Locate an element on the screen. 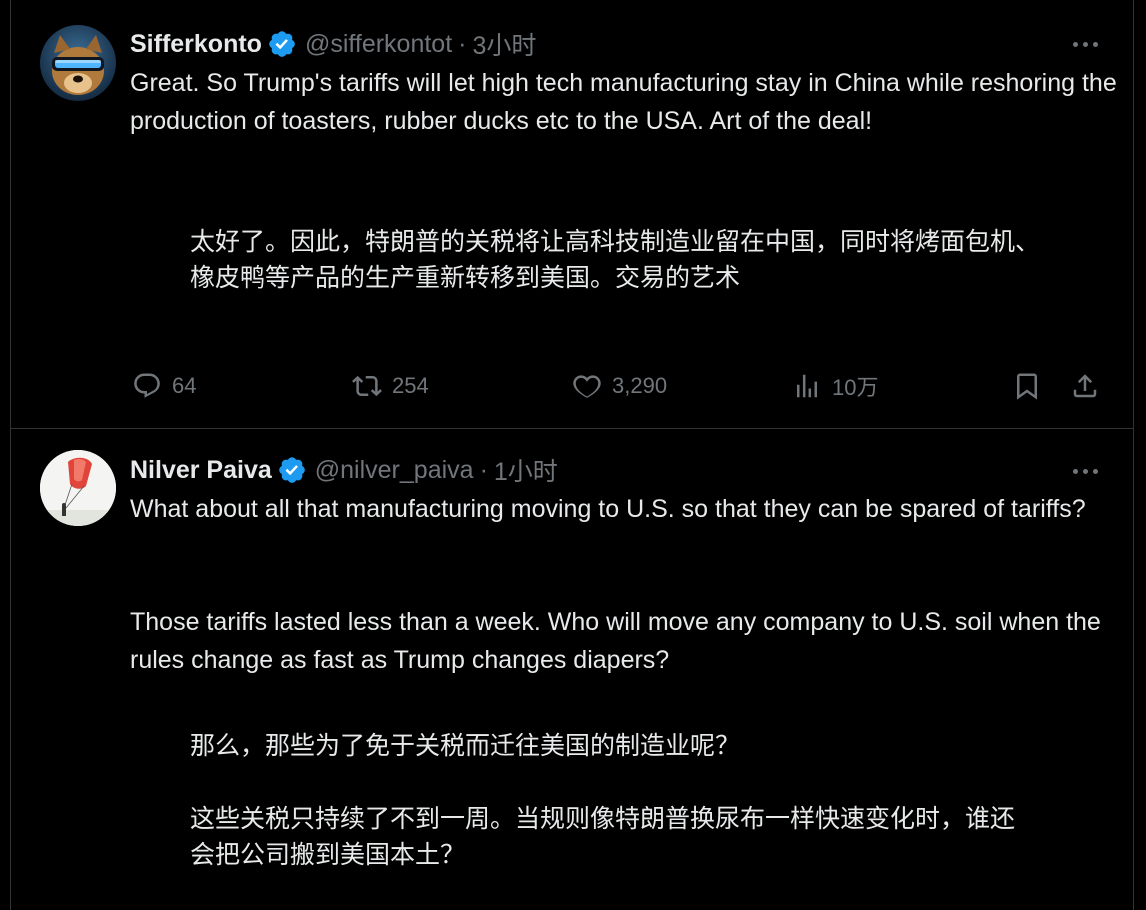 The width and height of the screenshot is (1146, 910). heart-icon is located at coordinates (587, 386).